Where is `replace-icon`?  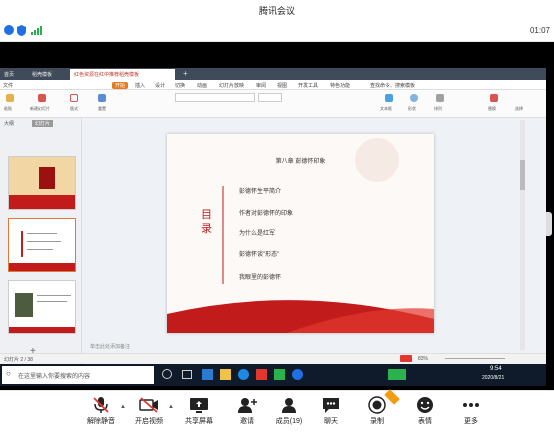 replace-icon is located at coordinates (494, 98).